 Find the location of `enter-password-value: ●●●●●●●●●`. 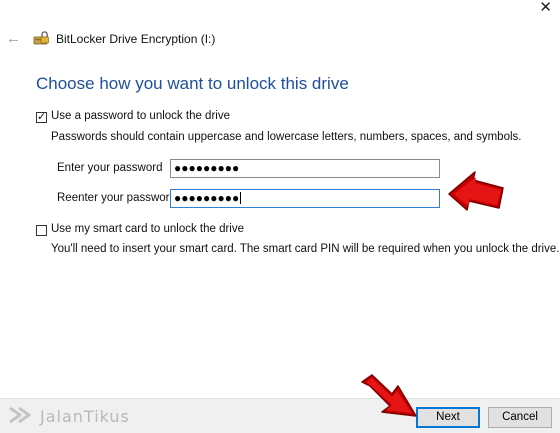

enter-password-value: ●●●●●●●●● is located at coordinates (207, 168).